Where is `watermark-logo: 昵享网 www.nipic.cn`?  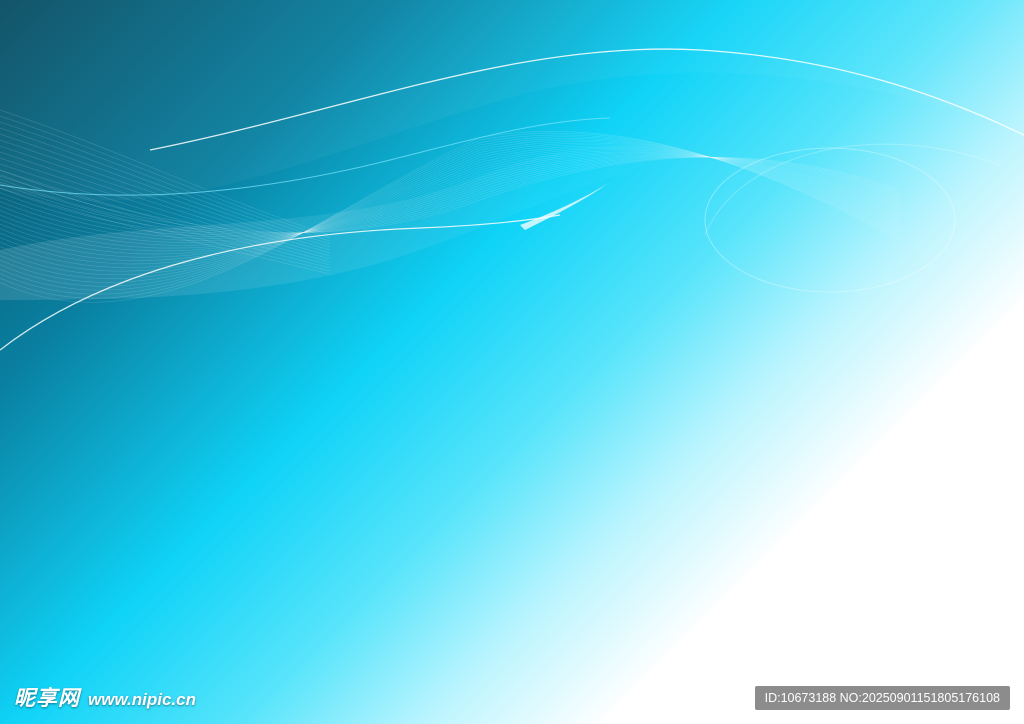
watermark-logo: 昵享网 www.nipic.cn is located at coordinates (105, 697).